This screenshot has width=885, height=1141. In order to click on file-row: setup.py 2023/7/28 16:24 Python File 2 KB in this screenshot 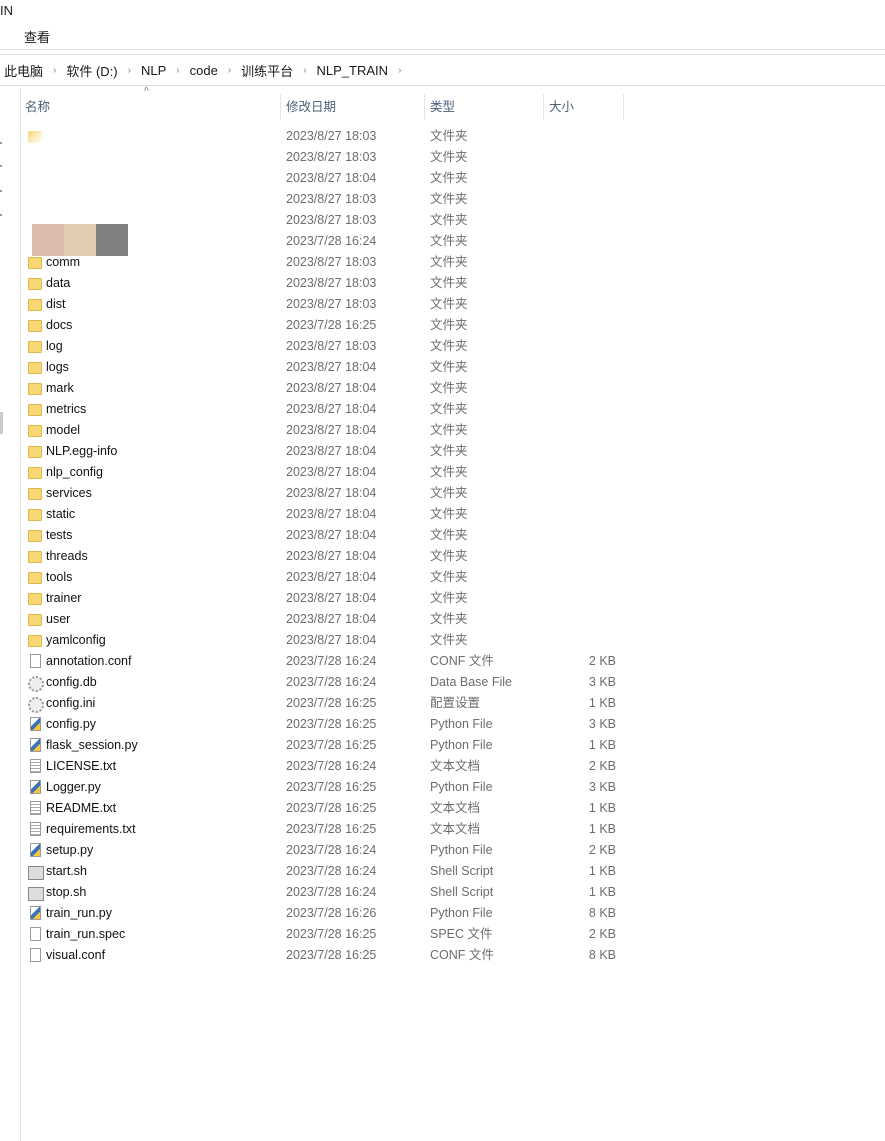, I will do `click(322, 850)`.